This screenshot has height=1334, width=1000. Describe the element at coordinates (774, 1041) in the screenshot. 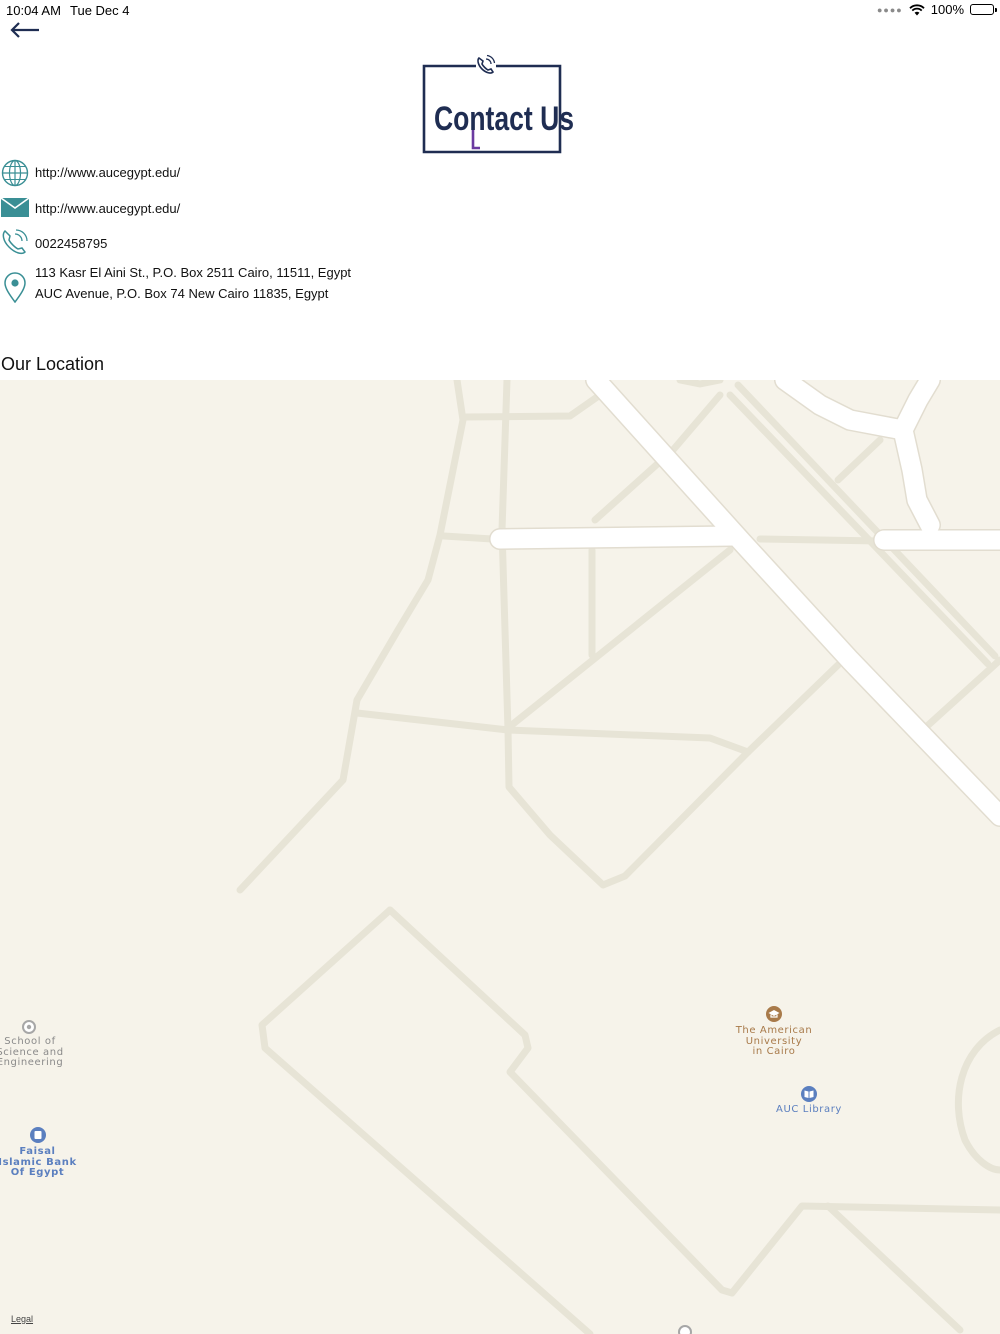

I see `poi-university-label: The American University in Cairo` at that location.